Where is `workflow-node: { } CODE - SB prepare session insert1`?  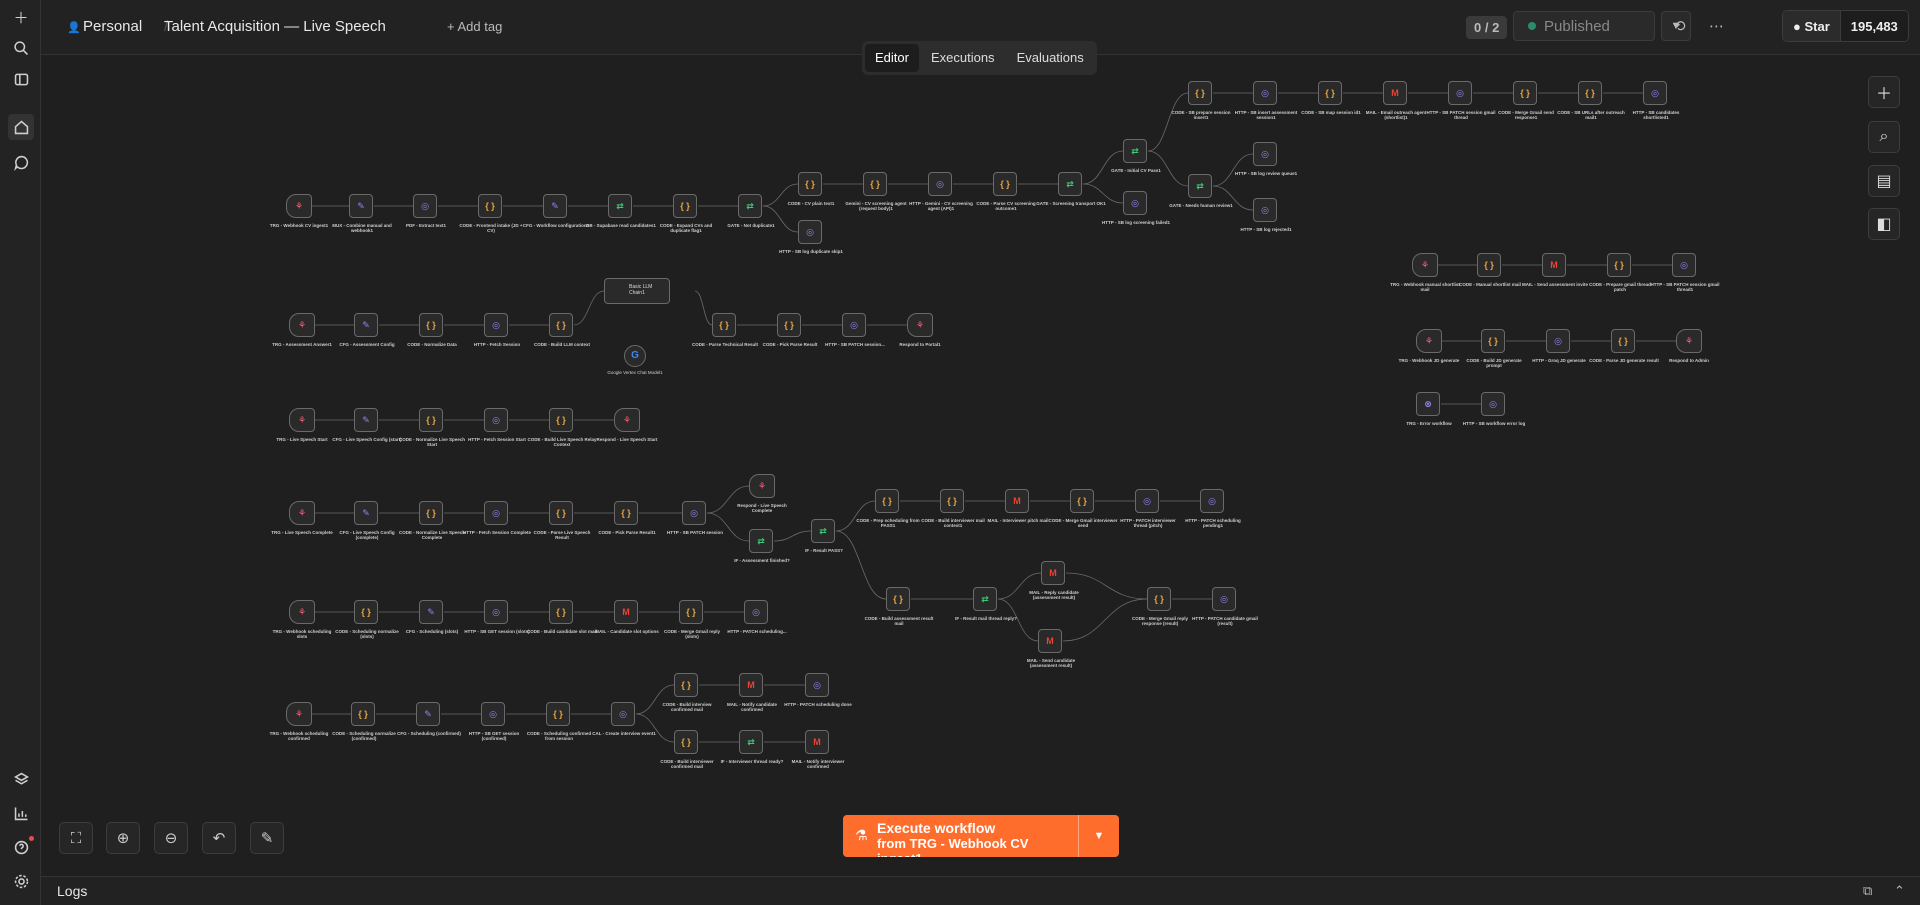 workflow-node: { } CODE - SB prepare session insert1 is located at coordinates (1201, 100).